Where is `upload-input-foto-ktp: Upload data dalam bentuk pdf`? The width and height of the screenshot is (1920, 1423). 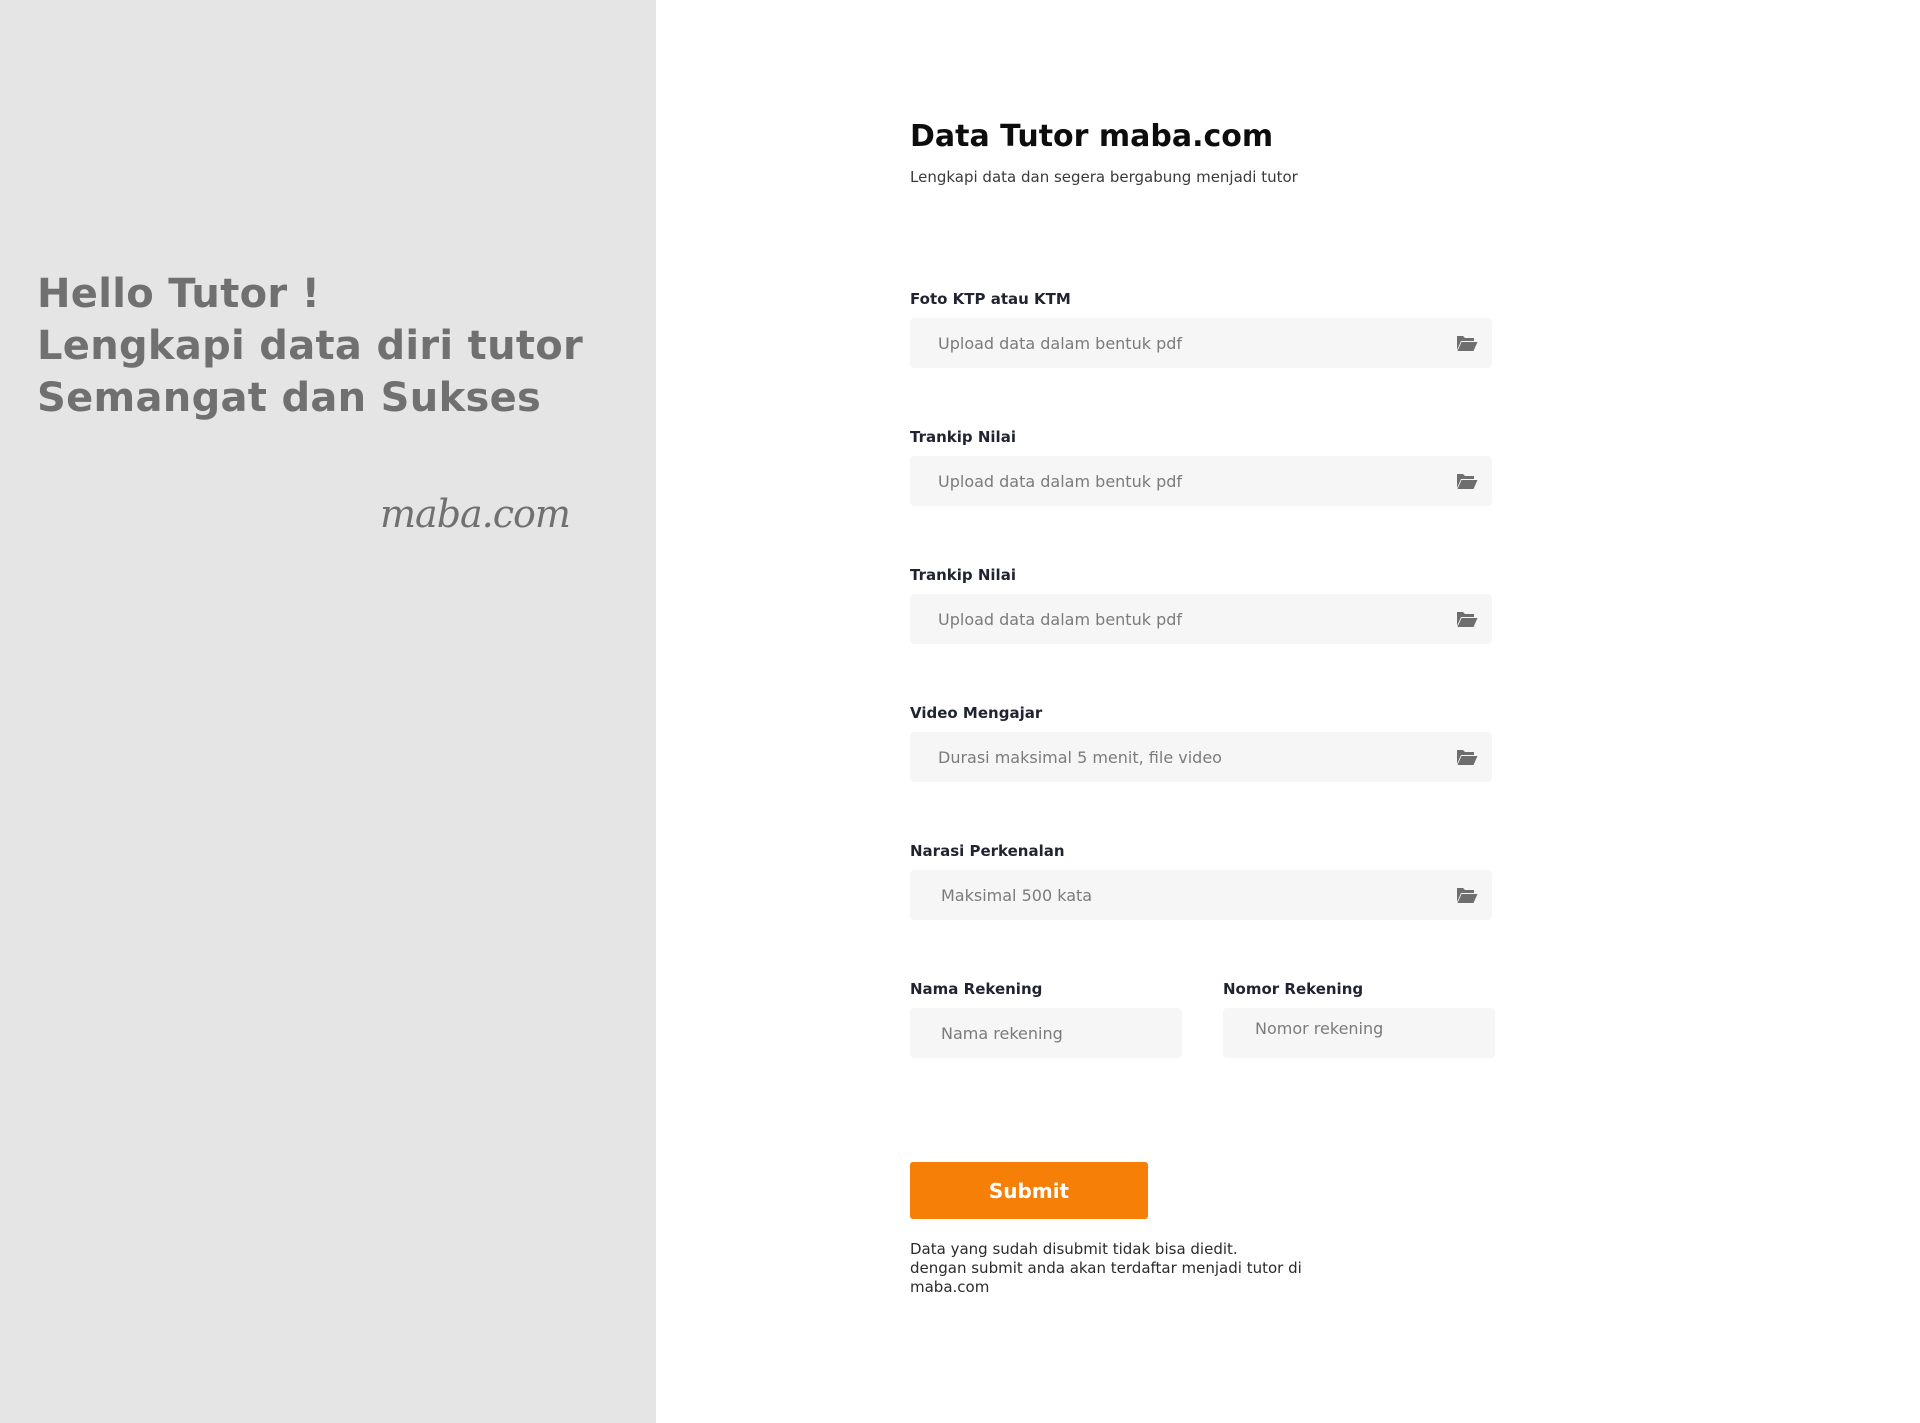 upload-input-foto-ktp: Upload data dalam bentuk pdf is located at coordinates (1201, 343).